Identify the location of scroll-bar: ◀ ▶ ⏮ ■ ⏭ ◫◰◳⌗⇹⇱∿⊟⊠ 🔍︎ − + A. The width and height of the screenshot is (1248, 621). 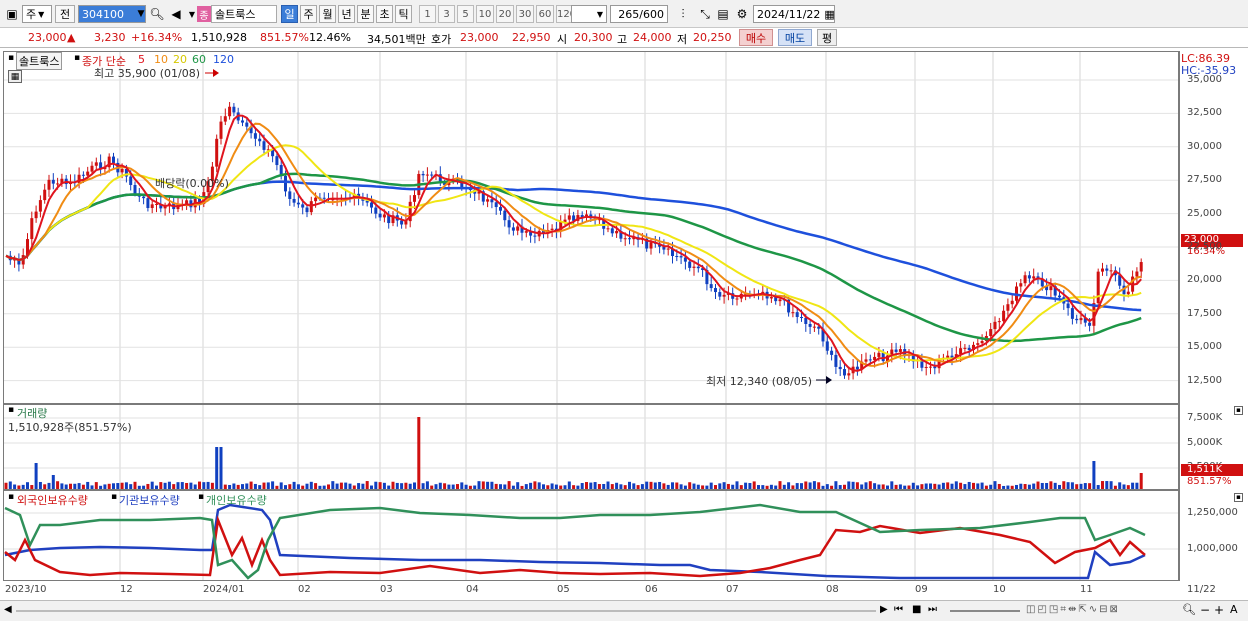
(624, 610).